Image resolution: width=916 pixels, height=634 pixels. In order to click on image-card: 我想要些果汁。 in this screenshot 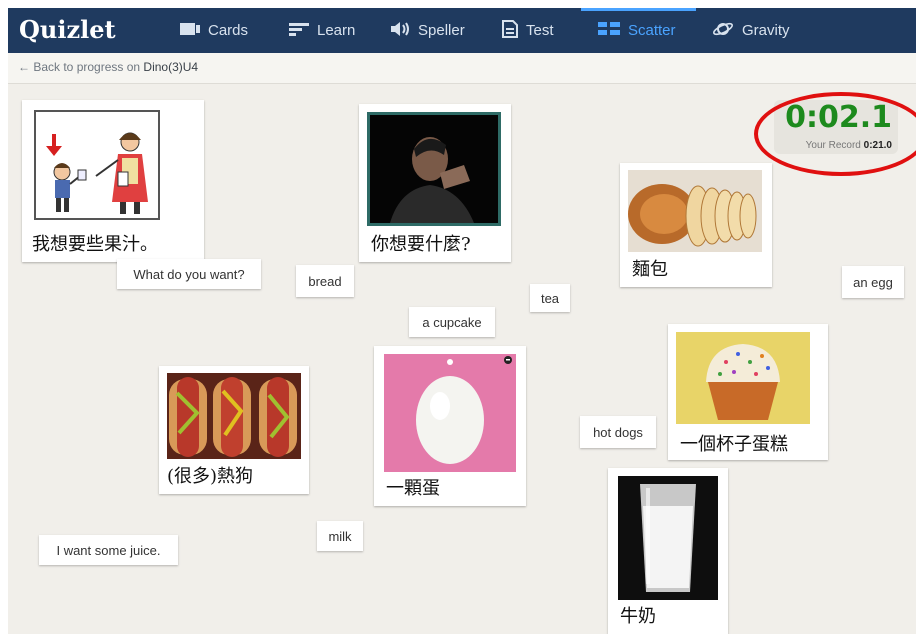, I will do `click(113, 181)`.